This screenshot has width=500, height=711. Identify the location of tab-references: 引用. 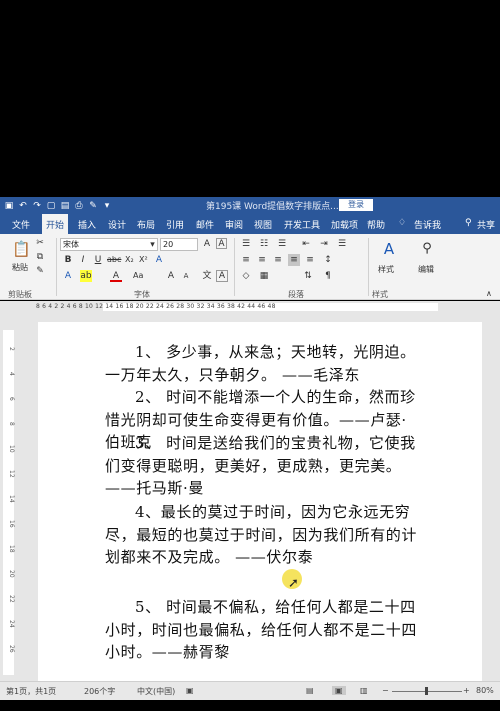
(175, 224).